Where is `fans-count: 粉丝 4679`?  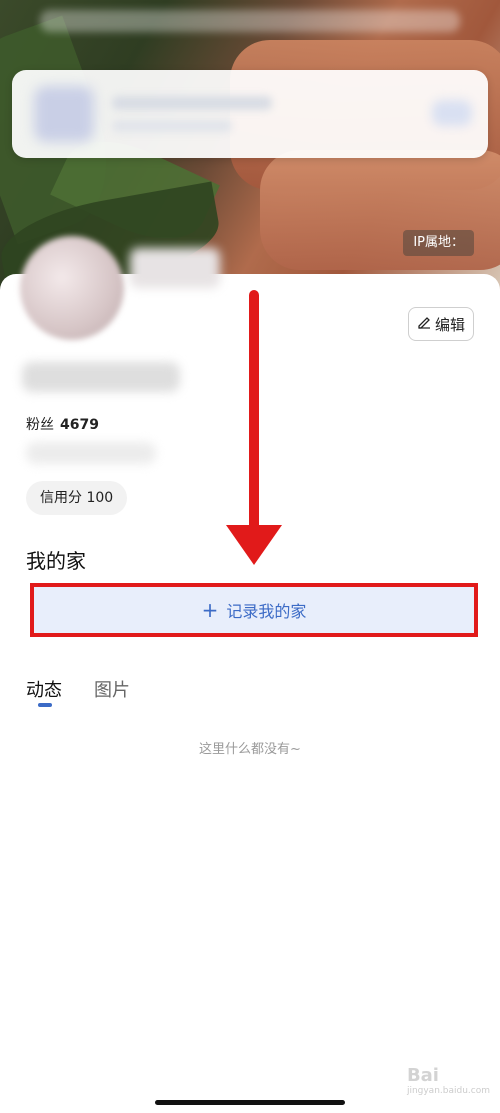 fans-count: 粉丝 4679 is located at coordinates (62, 424).